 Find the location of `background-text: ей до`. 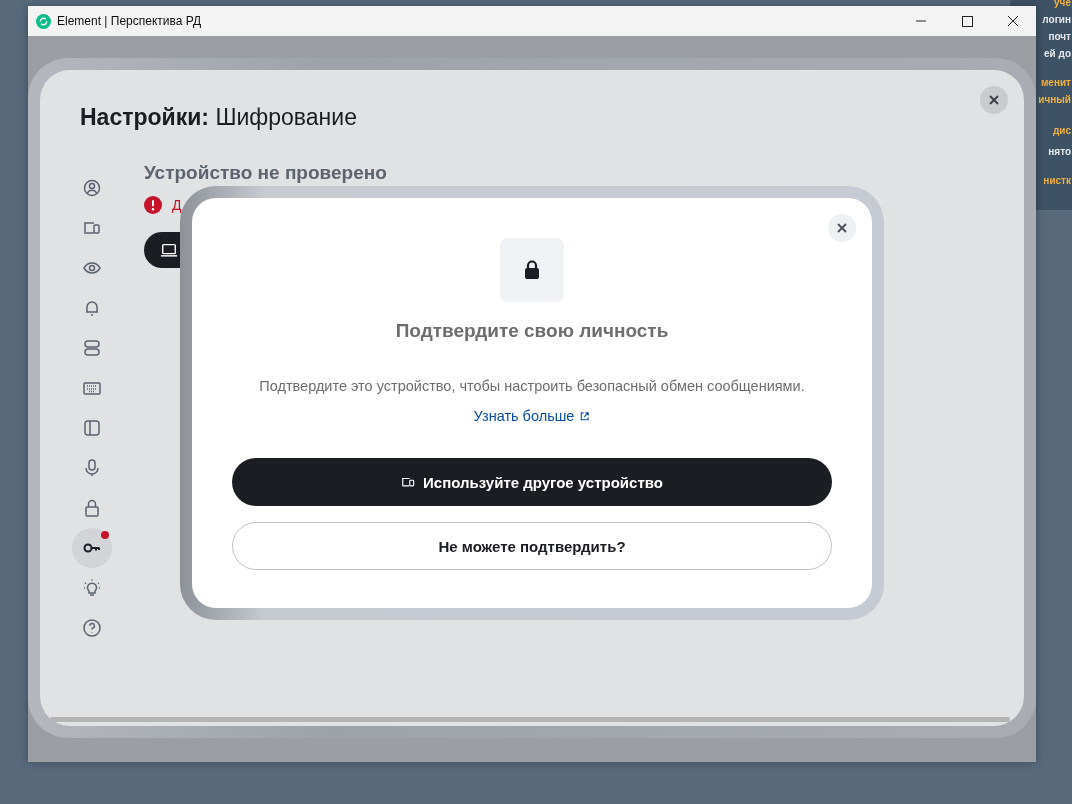

background-text: ей до is located at coordinates (1057, 54).